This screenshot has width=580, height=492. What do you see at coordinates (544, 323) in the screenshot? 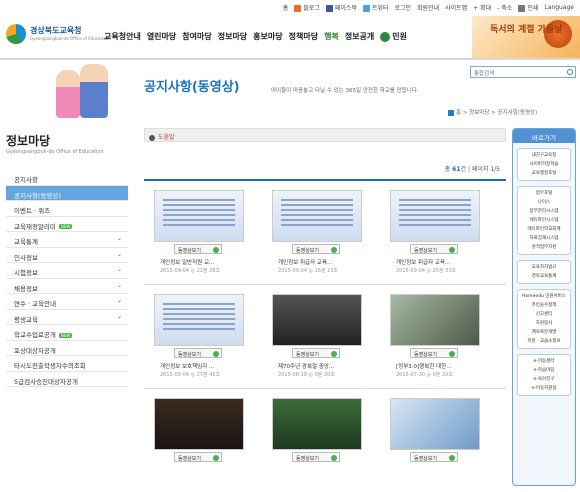
I see `quick-link: 자원봉사` at bounding box center [544, 323].